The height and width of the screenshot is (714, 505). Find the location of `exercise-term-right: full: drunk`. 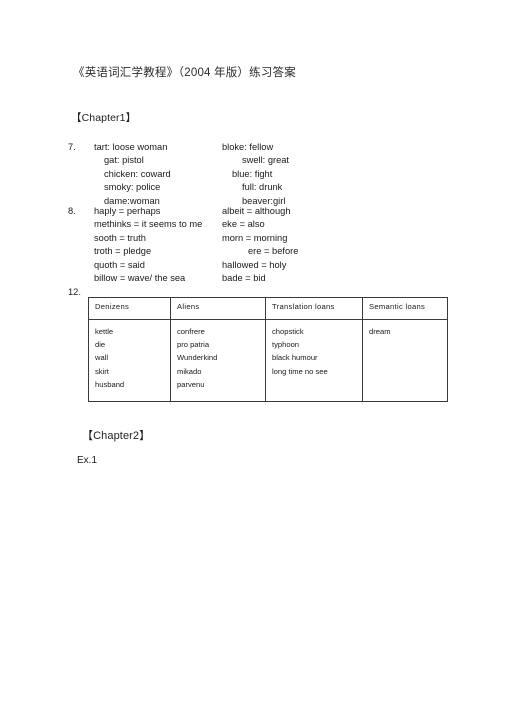

exercise-term-right: full: drunk is located at coordinates (262, 187).